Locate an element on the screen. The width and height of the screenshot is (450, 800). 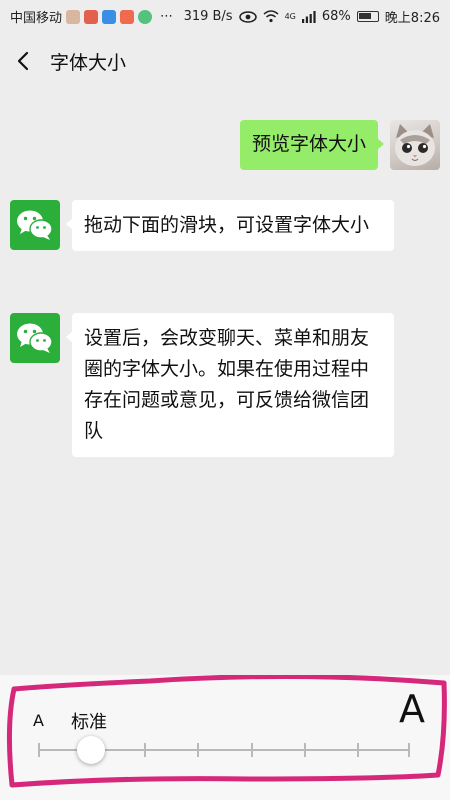
sent-message: 预览字体大小 is located at coordinates (339, 145).